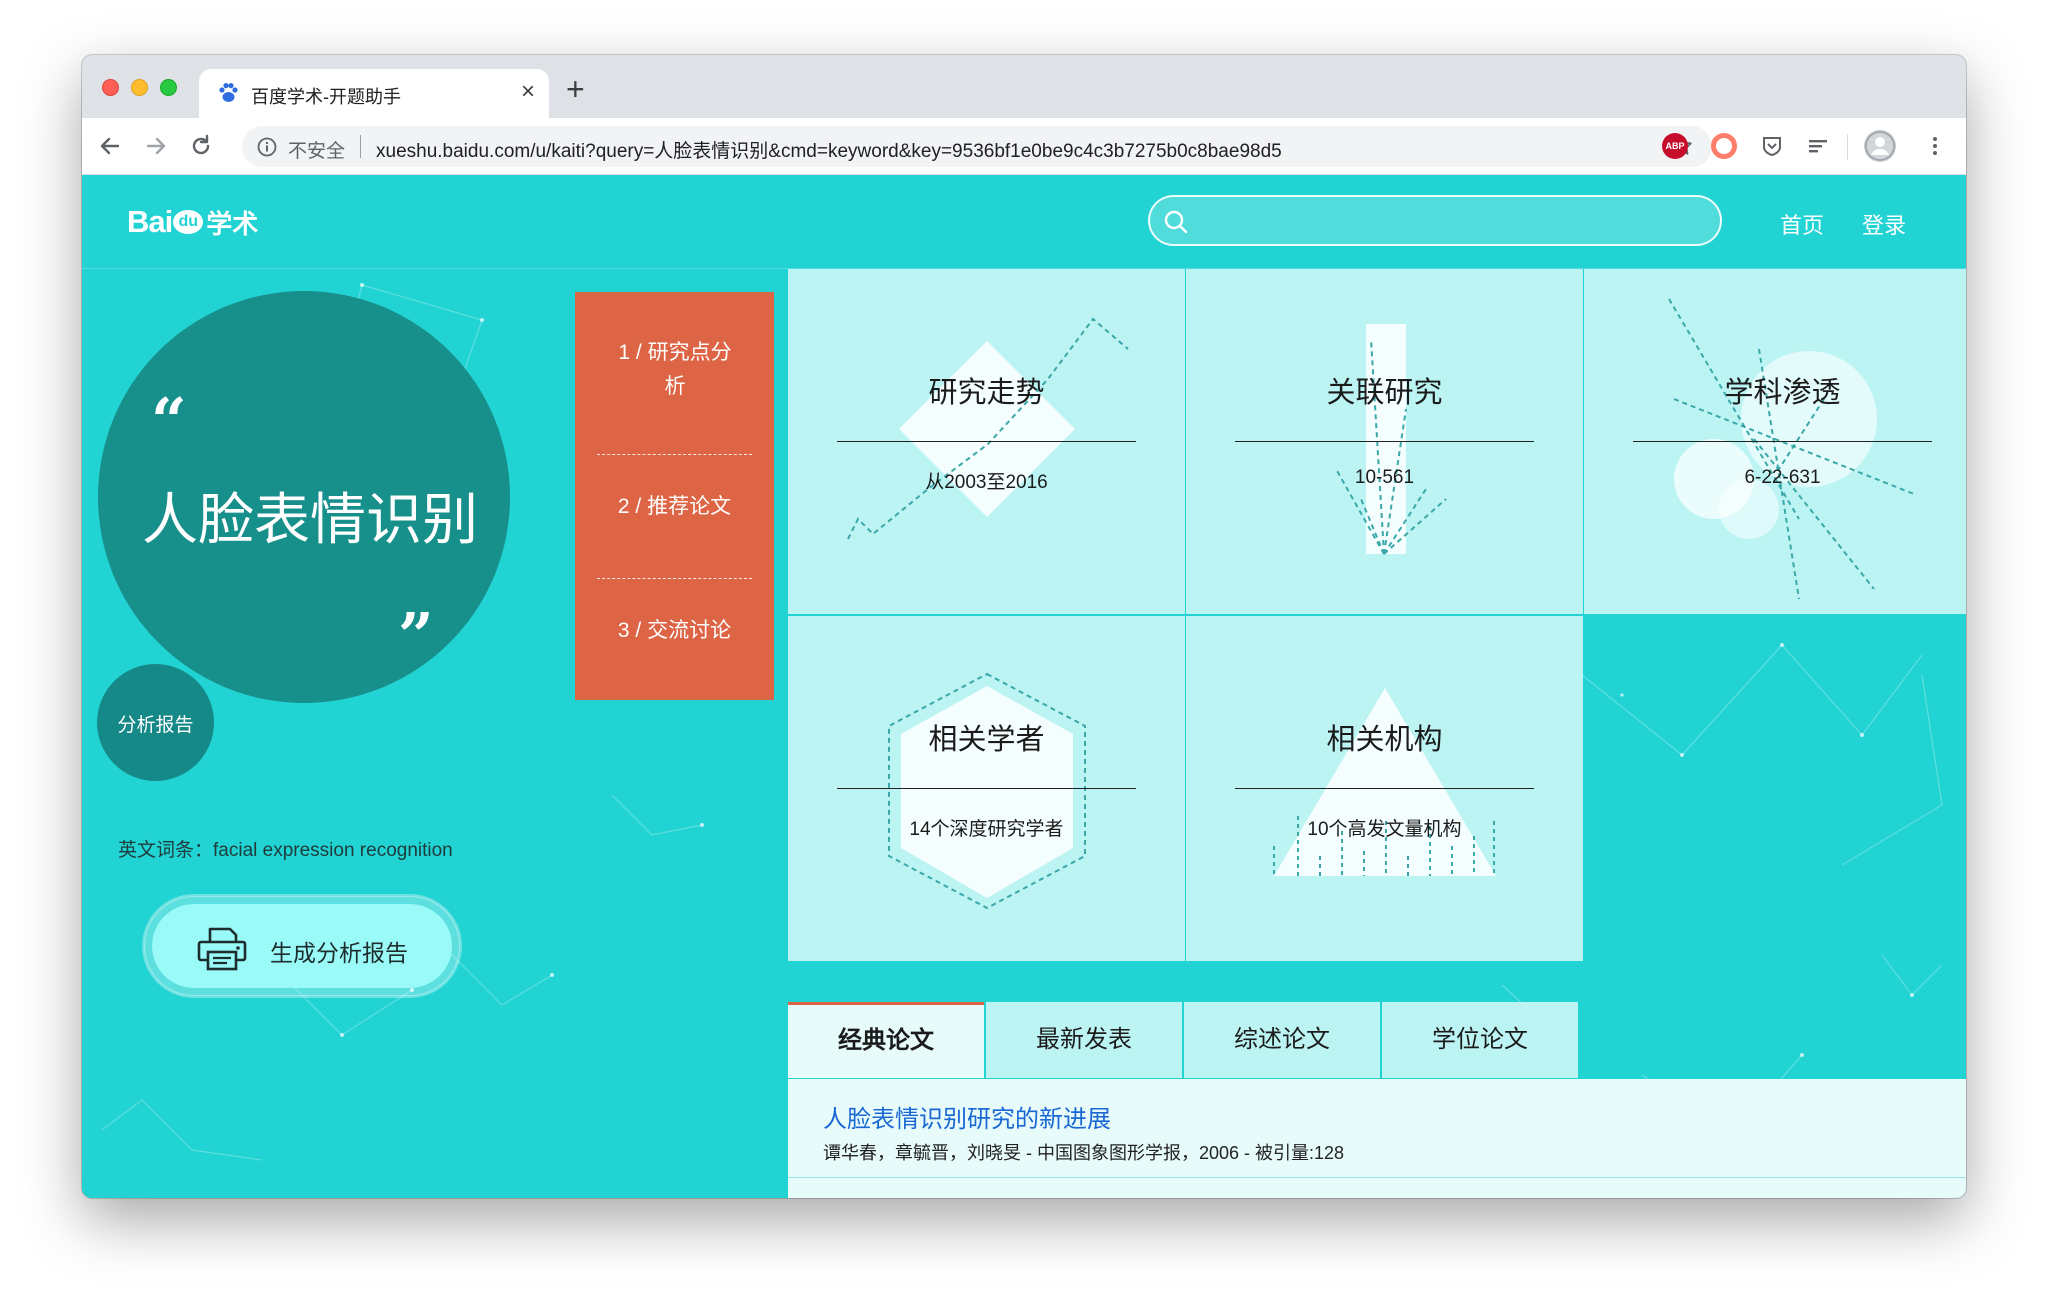 The width and height of the screenshot is (2048, 1308). I want to click on adblock-icon: ABP, so click(1675, 146).